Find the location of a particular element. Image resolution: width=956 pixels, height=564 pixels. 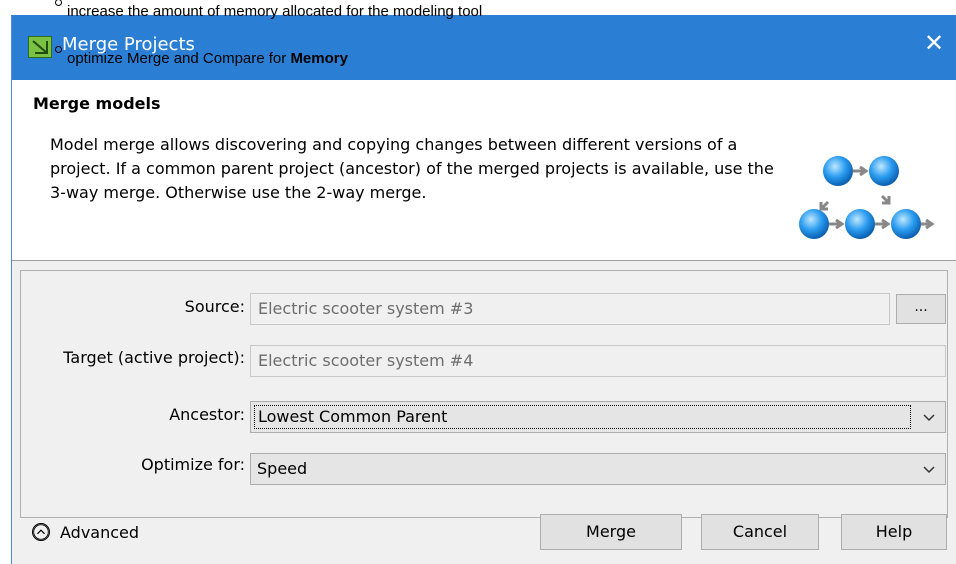

optimize-label: Optimize for: is located at coordinates (193, 464).